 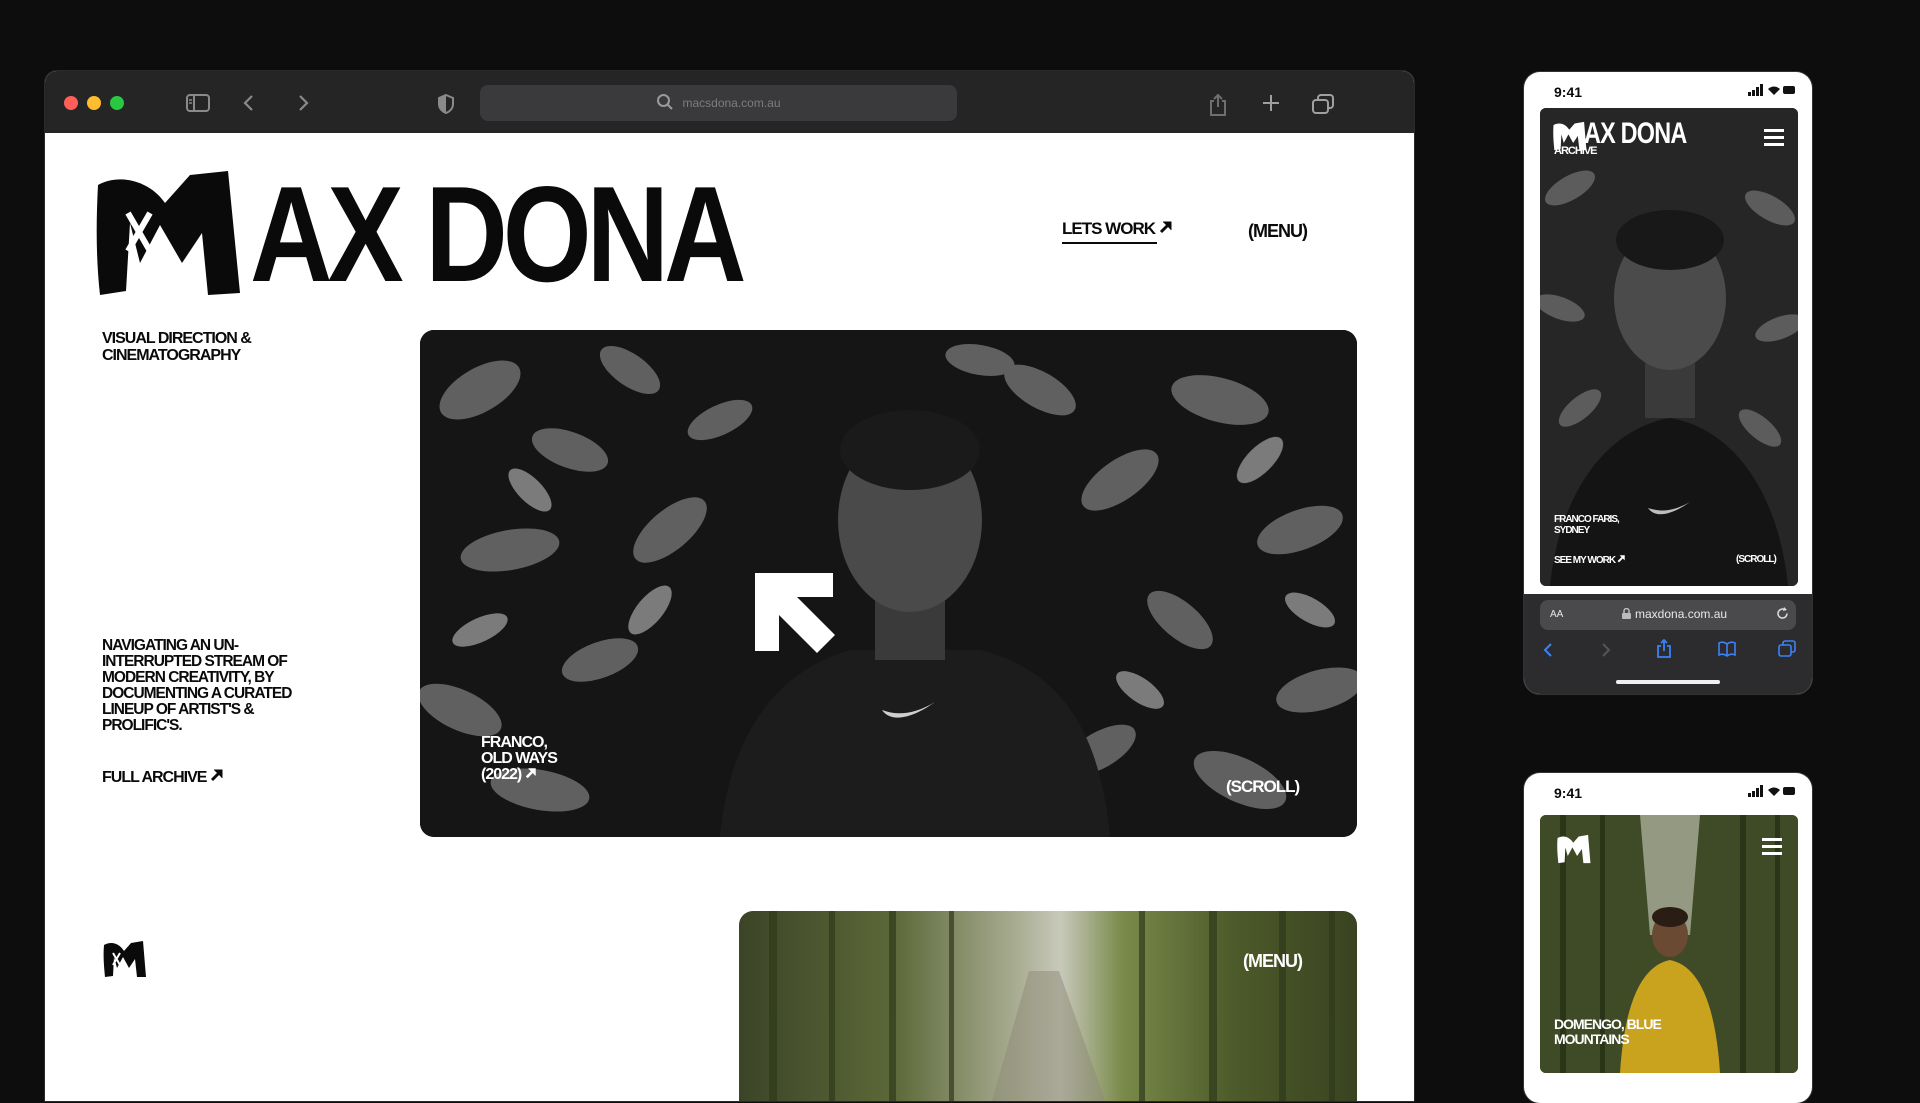 I want to click on description-line: PROLIFIC'S., so click(x=142, y=725).